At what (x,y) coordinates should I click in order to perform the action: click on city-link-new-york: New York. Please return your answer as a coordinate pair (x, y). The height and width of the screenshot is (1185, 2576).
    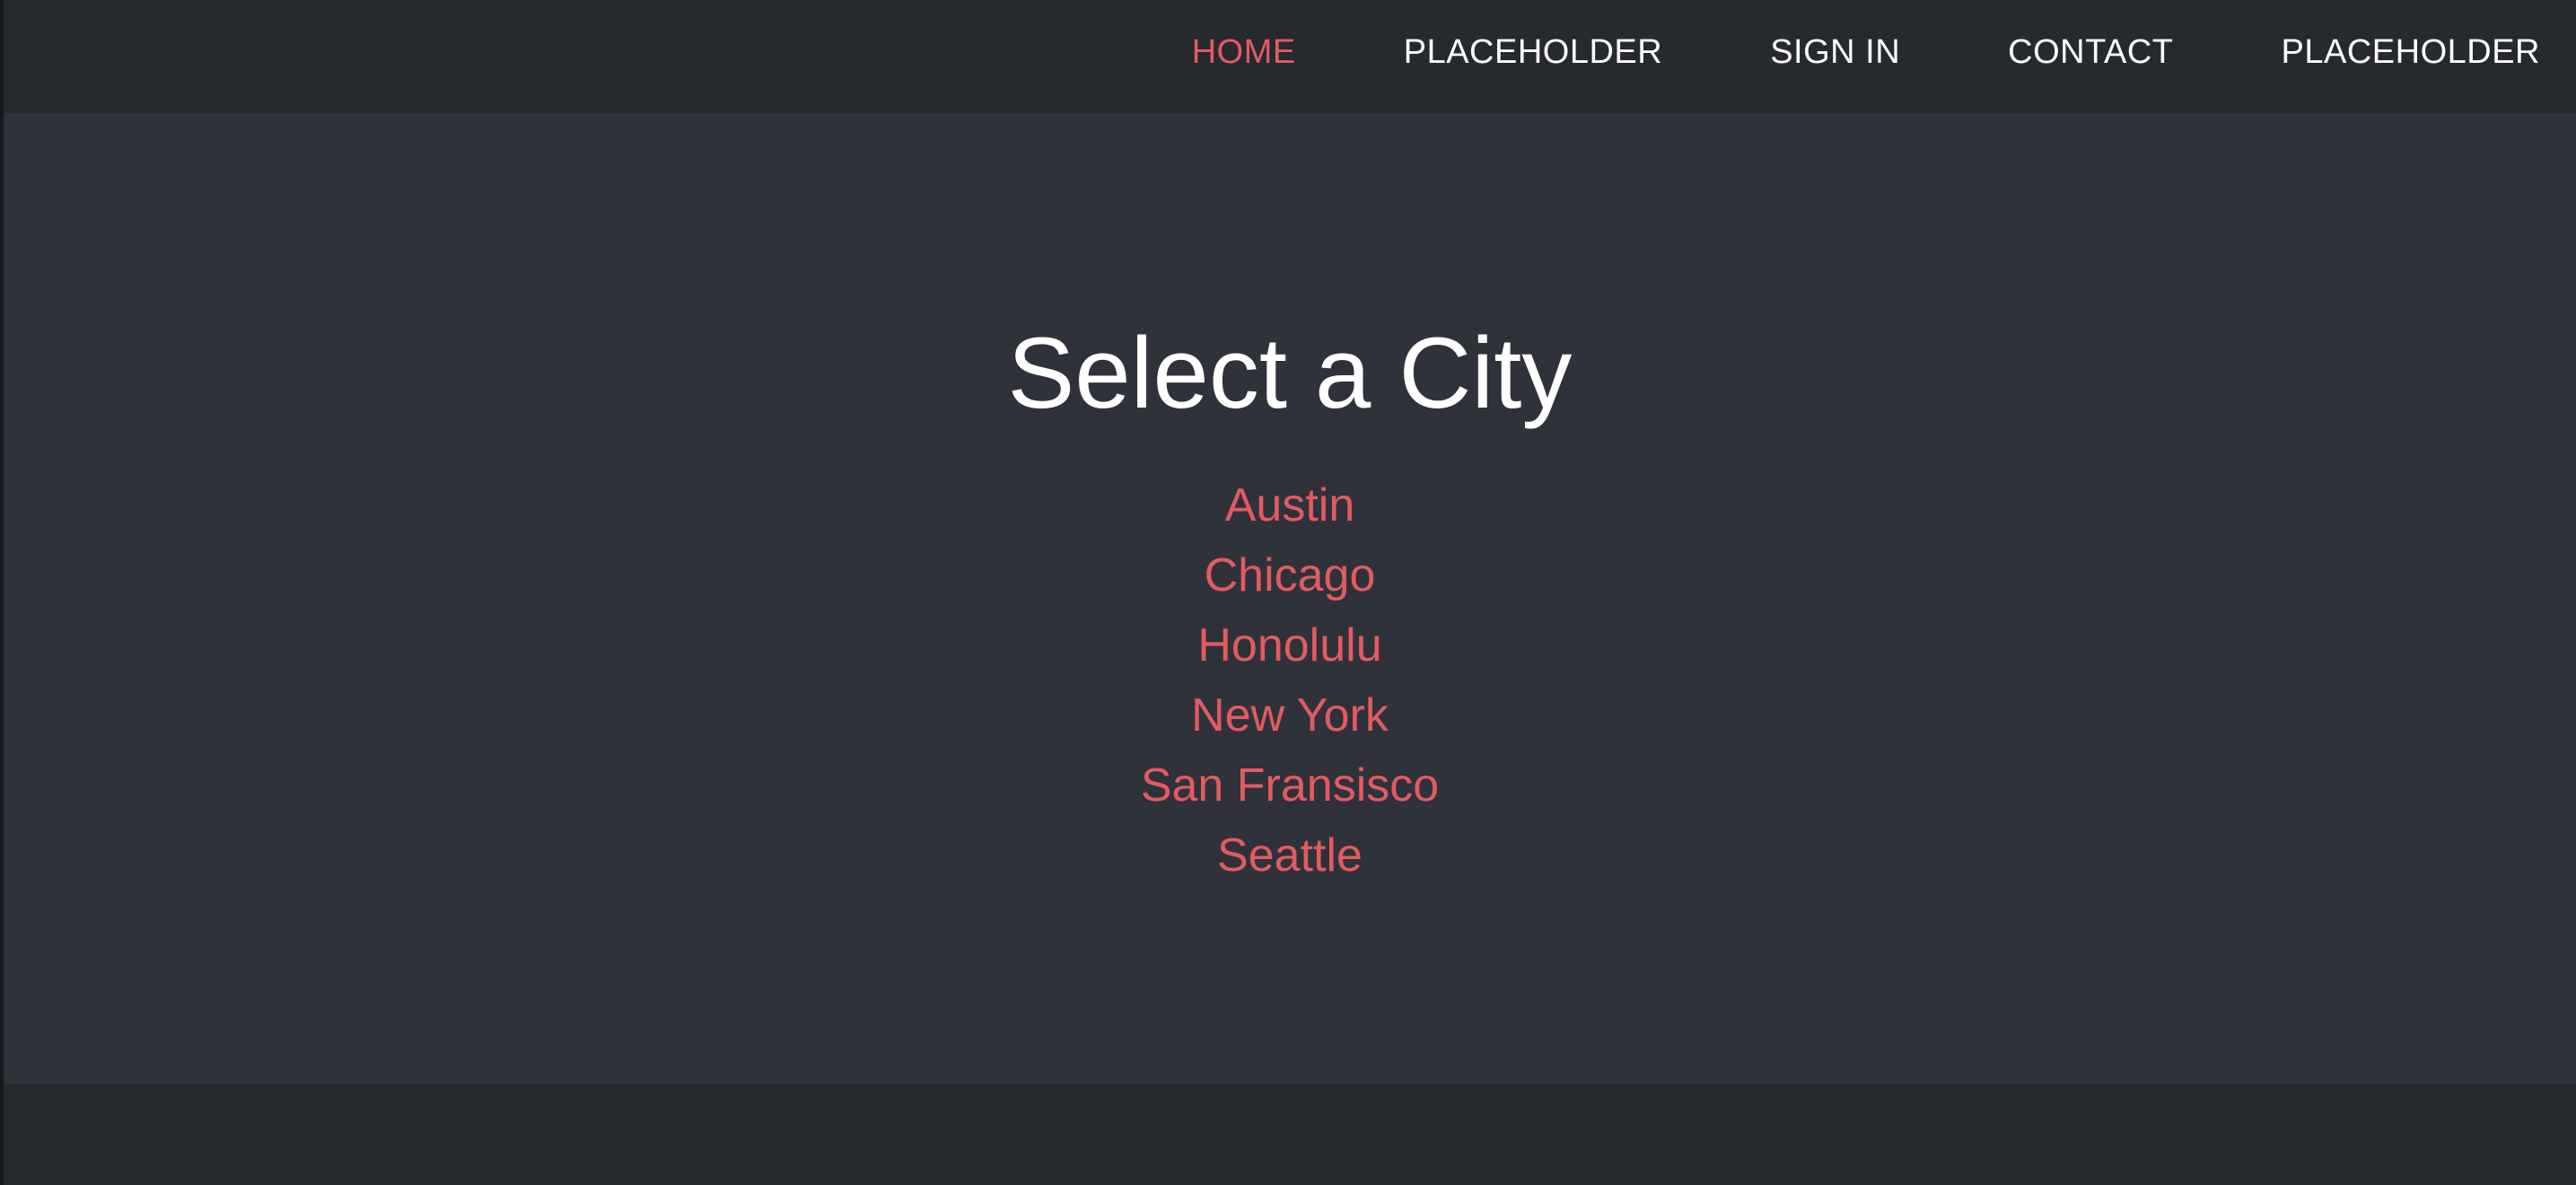
    Looking at the image, I should click on (1290, 715).